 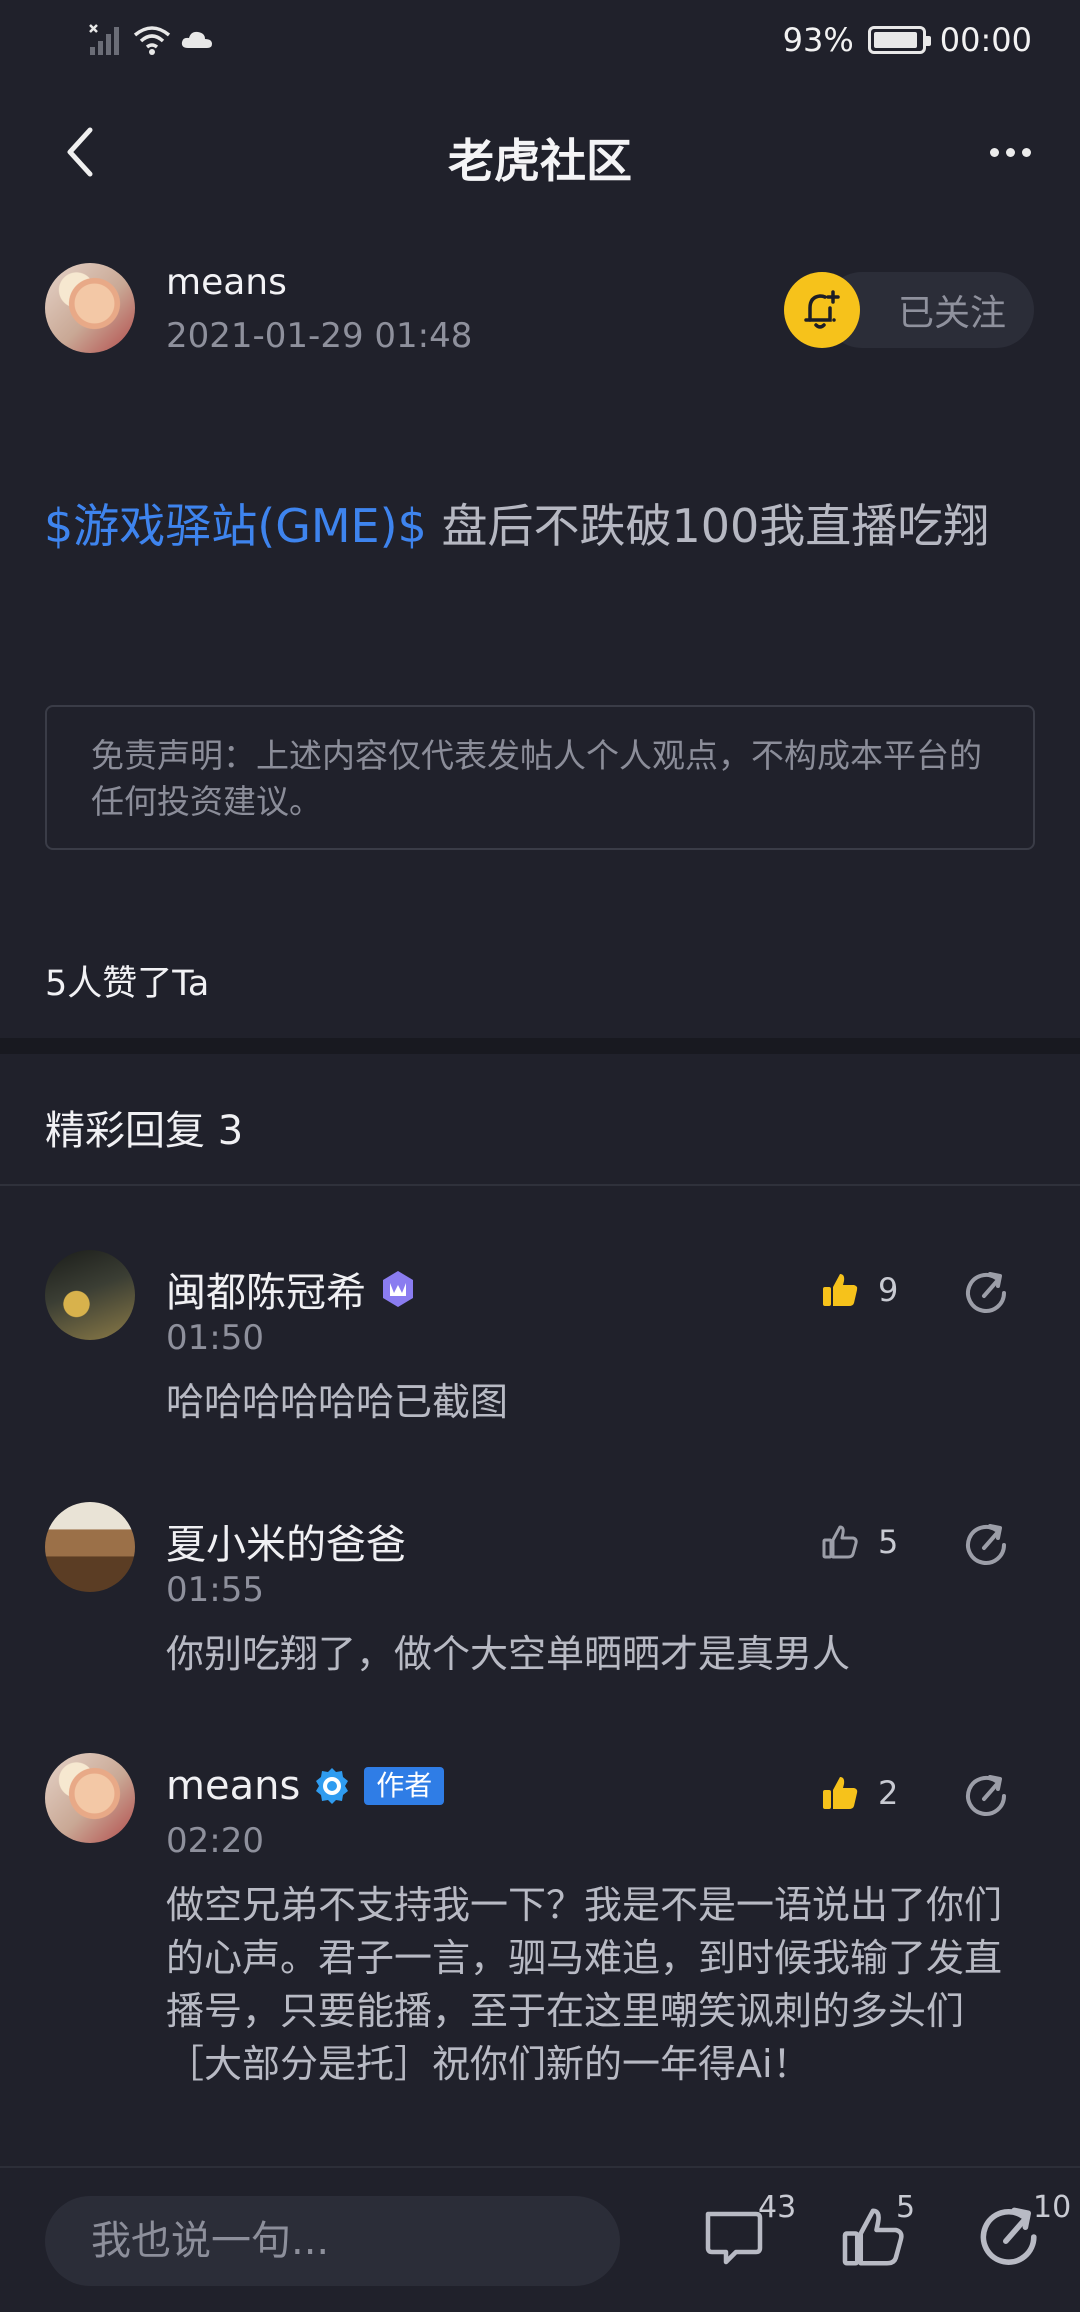 I want to click on reply-author-name: 夏小米的爸爸, so click(x=286, y=1541).